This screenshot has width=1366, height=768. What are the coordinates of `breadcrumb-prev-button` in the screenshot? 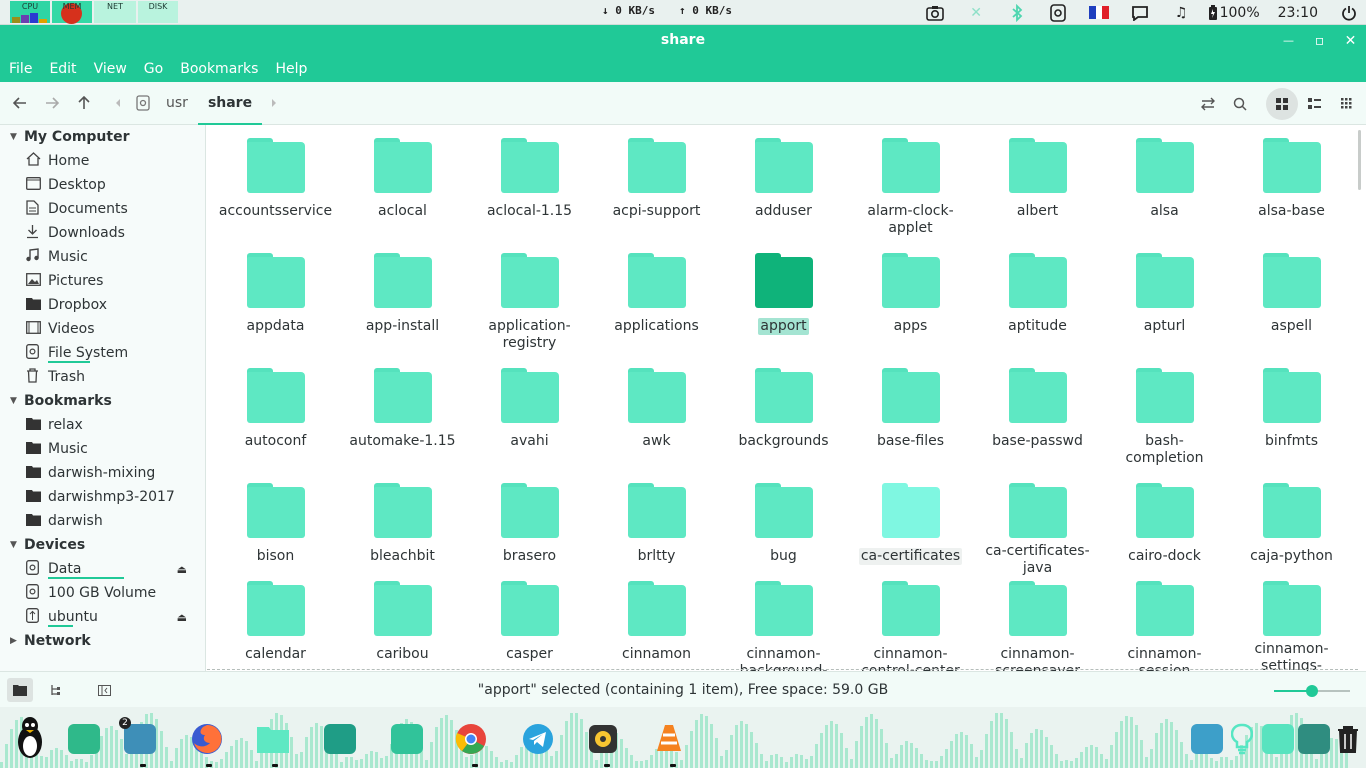 It's located at (118, 103).